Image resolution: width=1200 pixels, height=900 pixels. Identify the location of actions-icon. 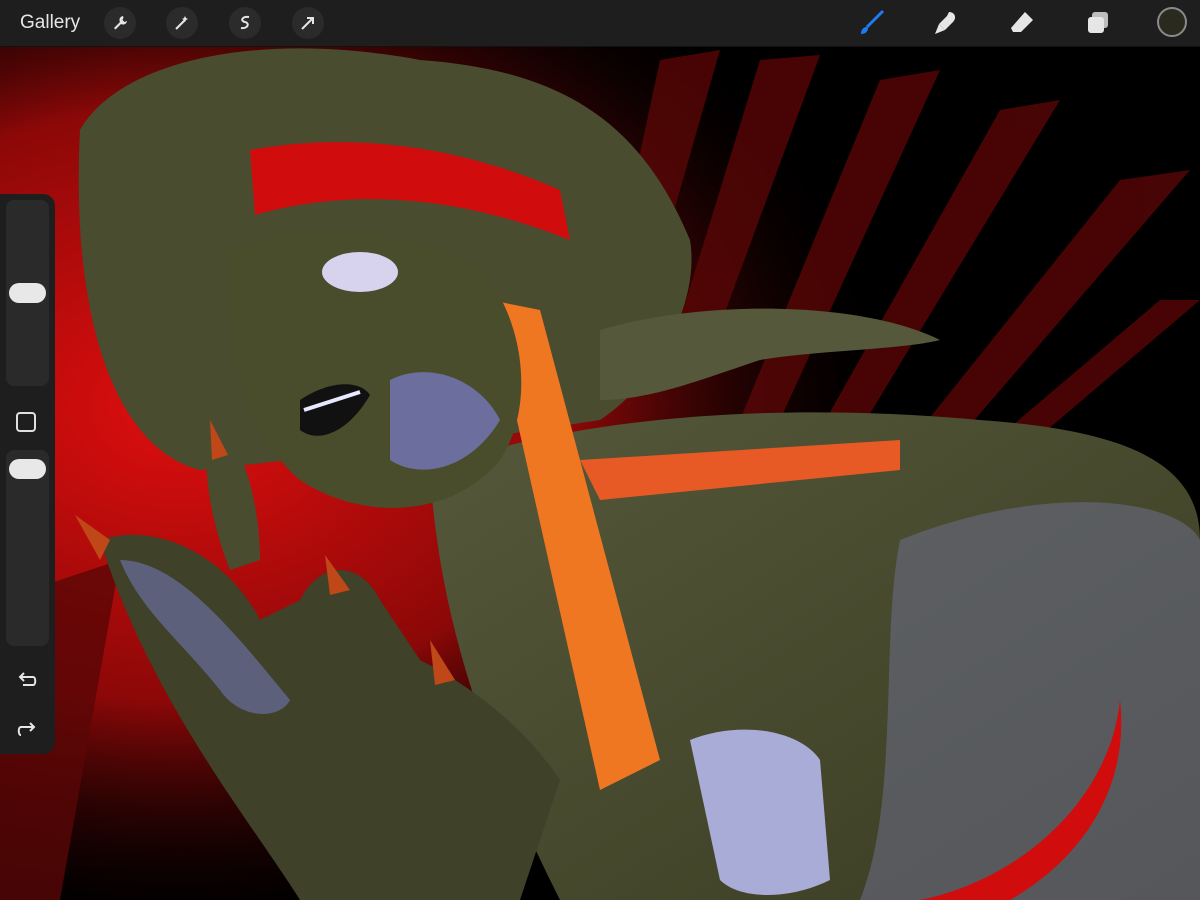
(120, 23).